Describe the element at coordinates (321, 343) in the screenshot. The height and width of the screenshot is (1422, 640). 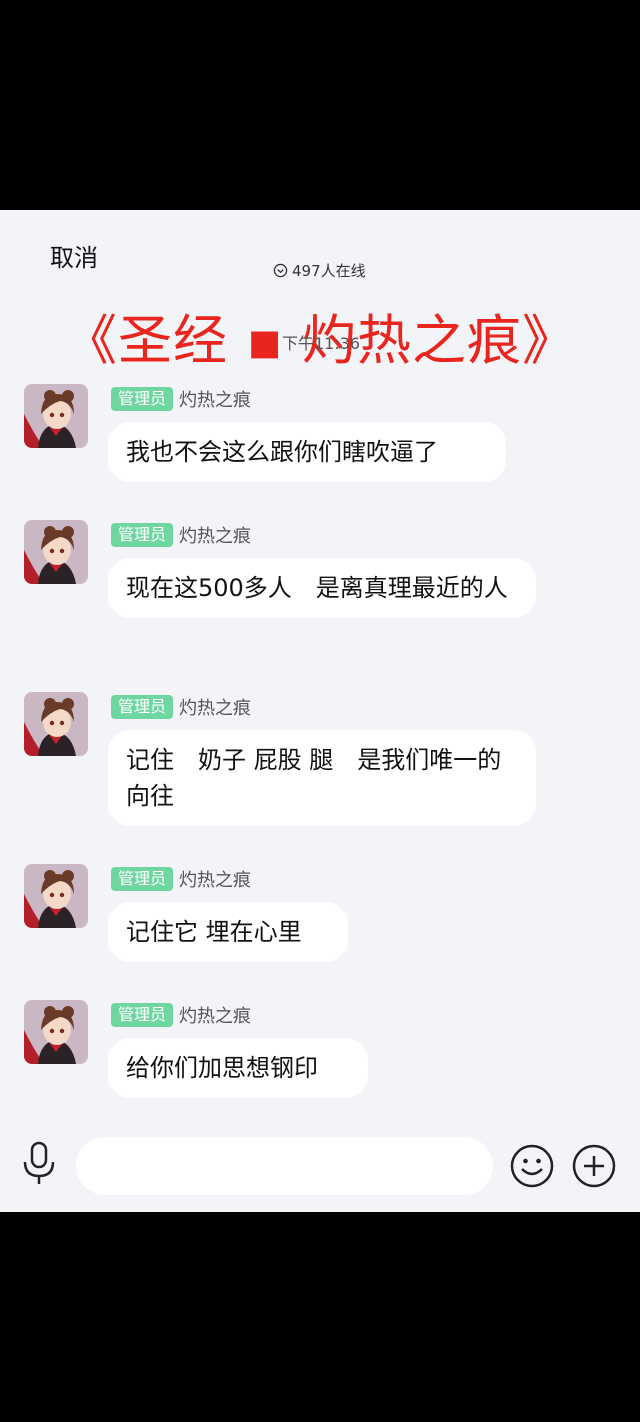
I see `message-time: 下午11:36` at that location.